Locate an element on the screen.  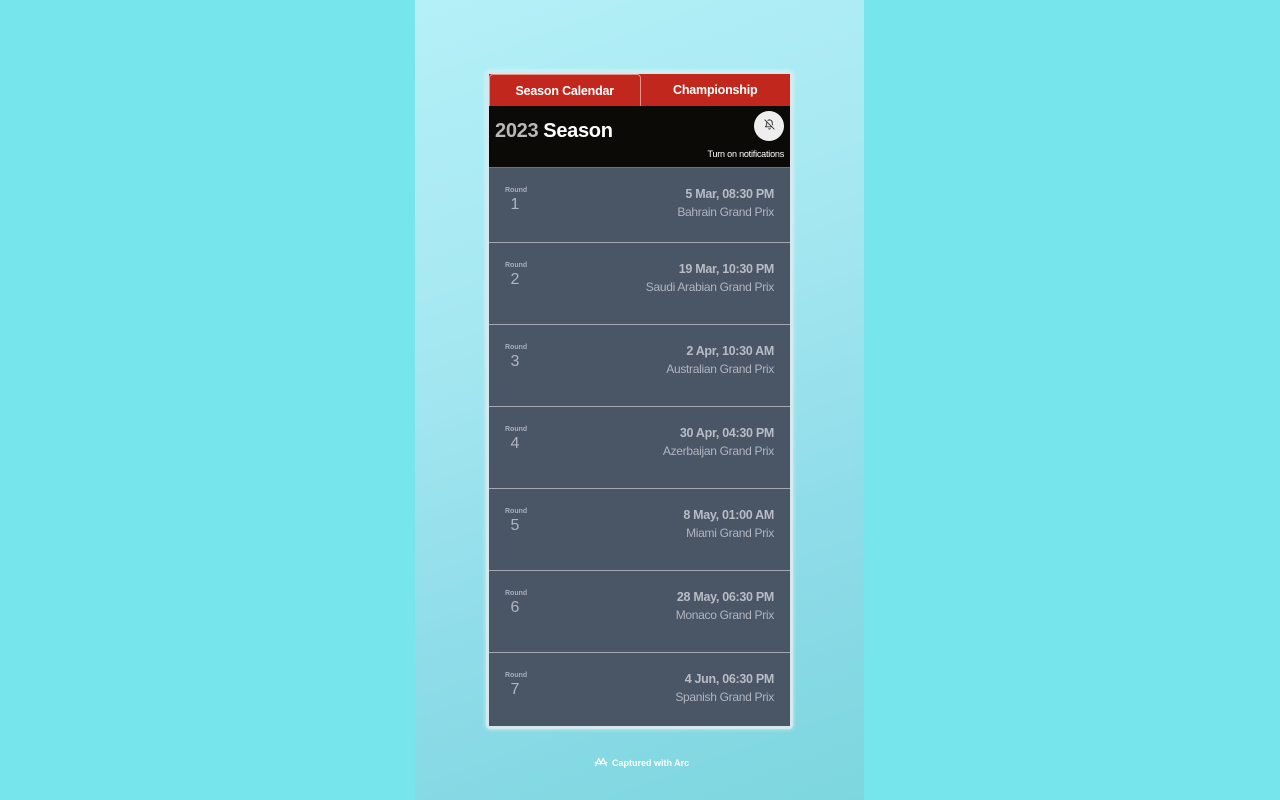
captured-with-arc: Captured with Arc is located at coordinates (641, 763).